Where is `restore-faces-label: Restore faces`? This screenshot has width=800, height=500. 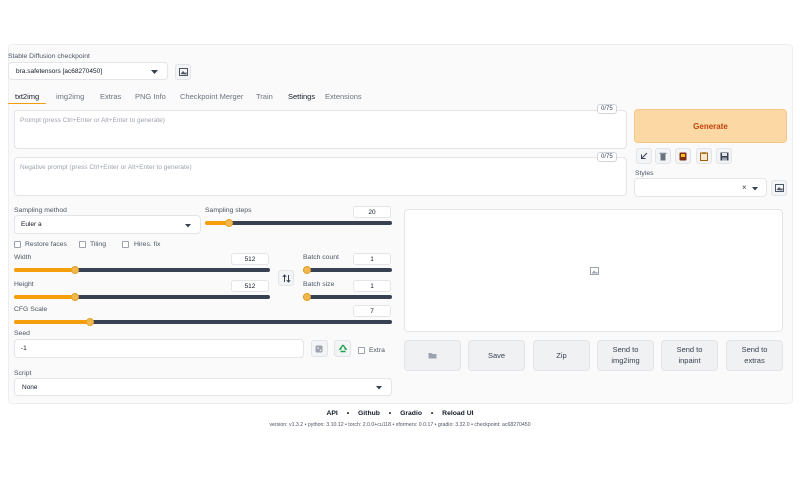 restore-faces-label: Restore faces is located at coordinates (46, 244).